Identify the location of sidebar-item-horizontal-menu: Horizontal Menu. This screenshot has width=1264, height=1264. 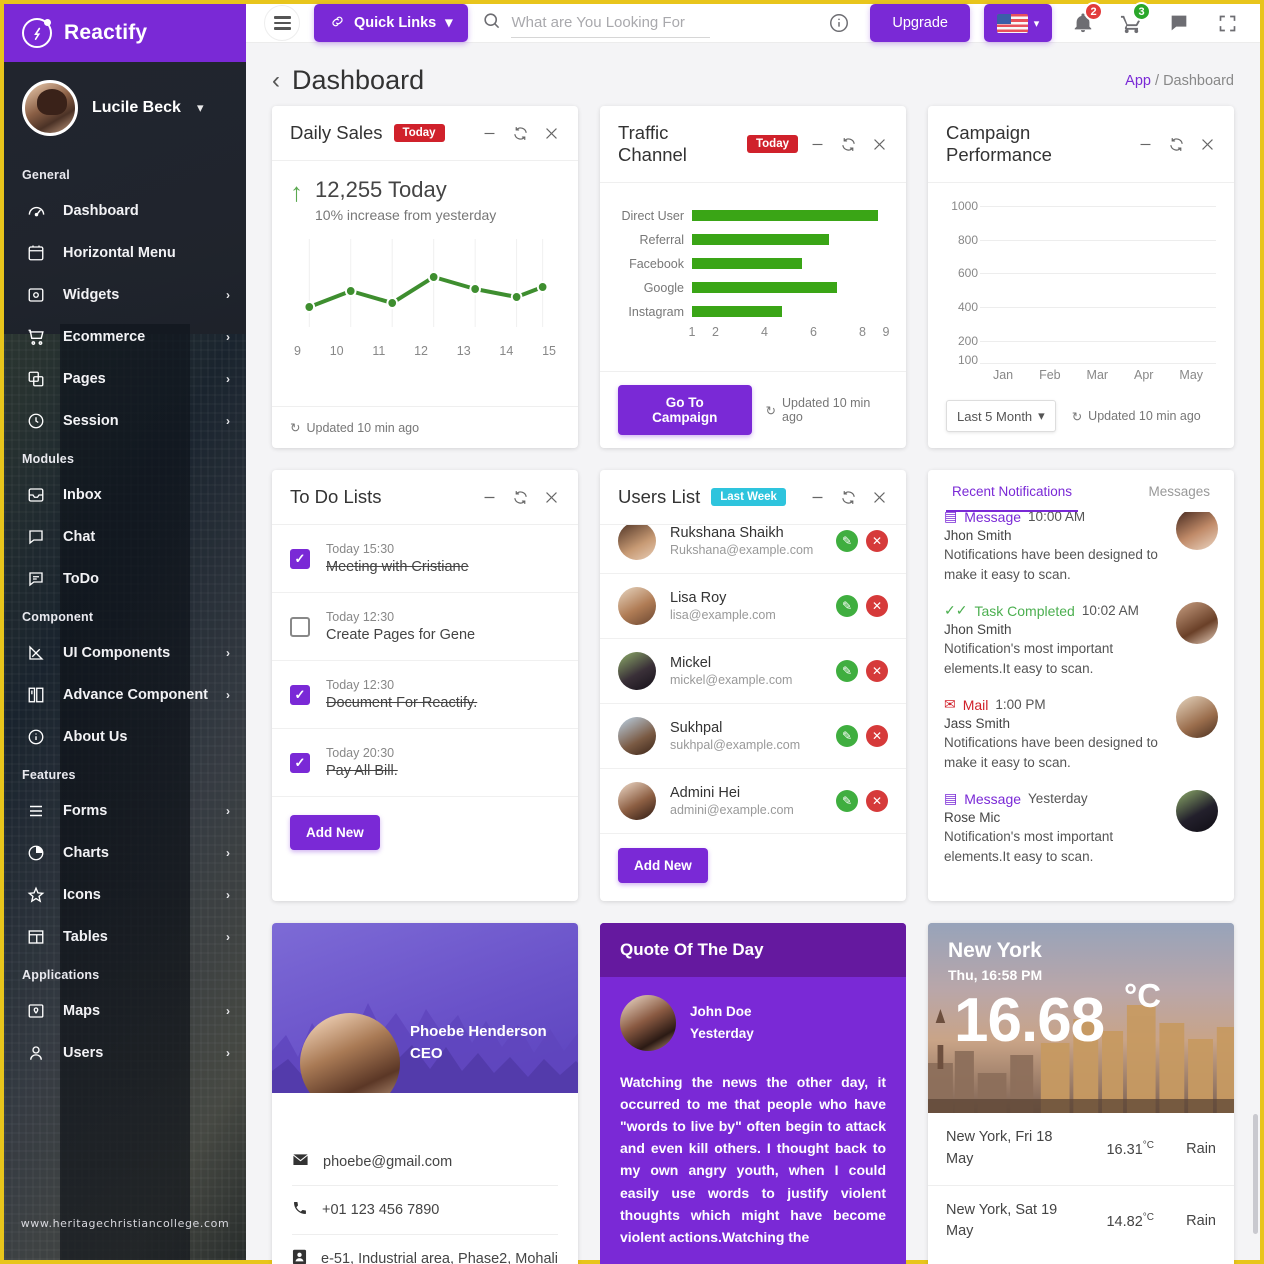
(125, 253).